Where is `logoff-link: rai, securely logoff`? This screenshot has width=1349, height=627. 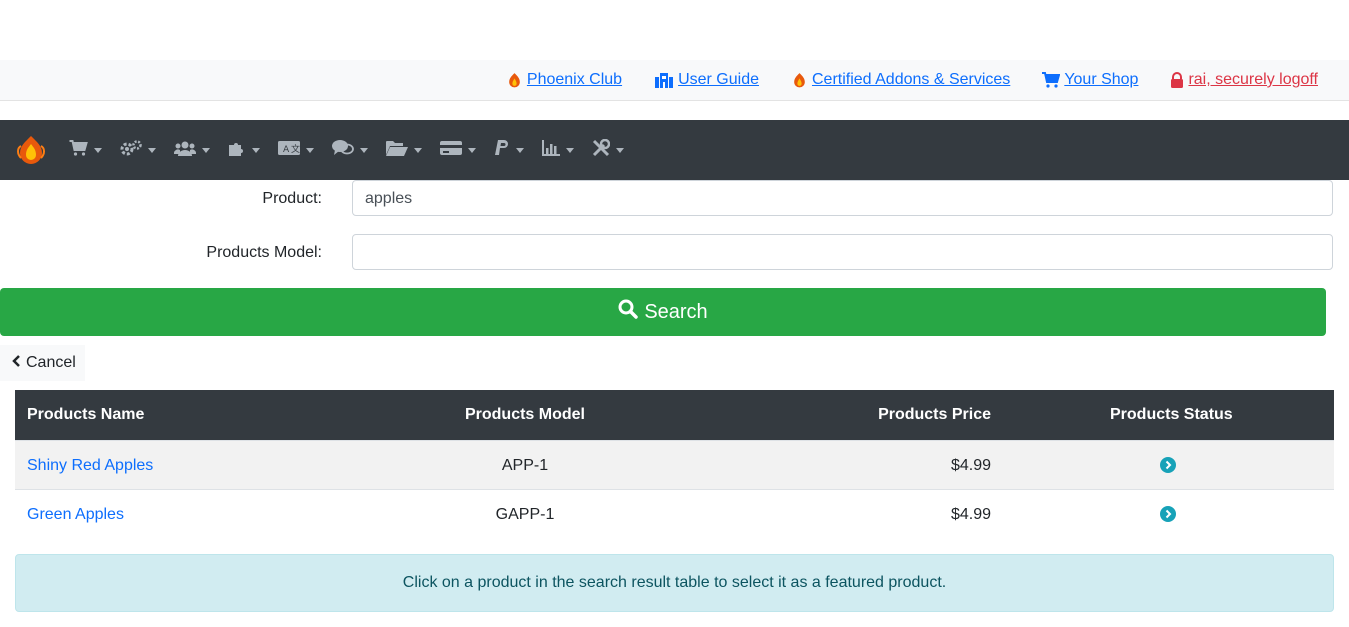
logoff-link: rai, securely logoff is located at coordinates (1244, 80).